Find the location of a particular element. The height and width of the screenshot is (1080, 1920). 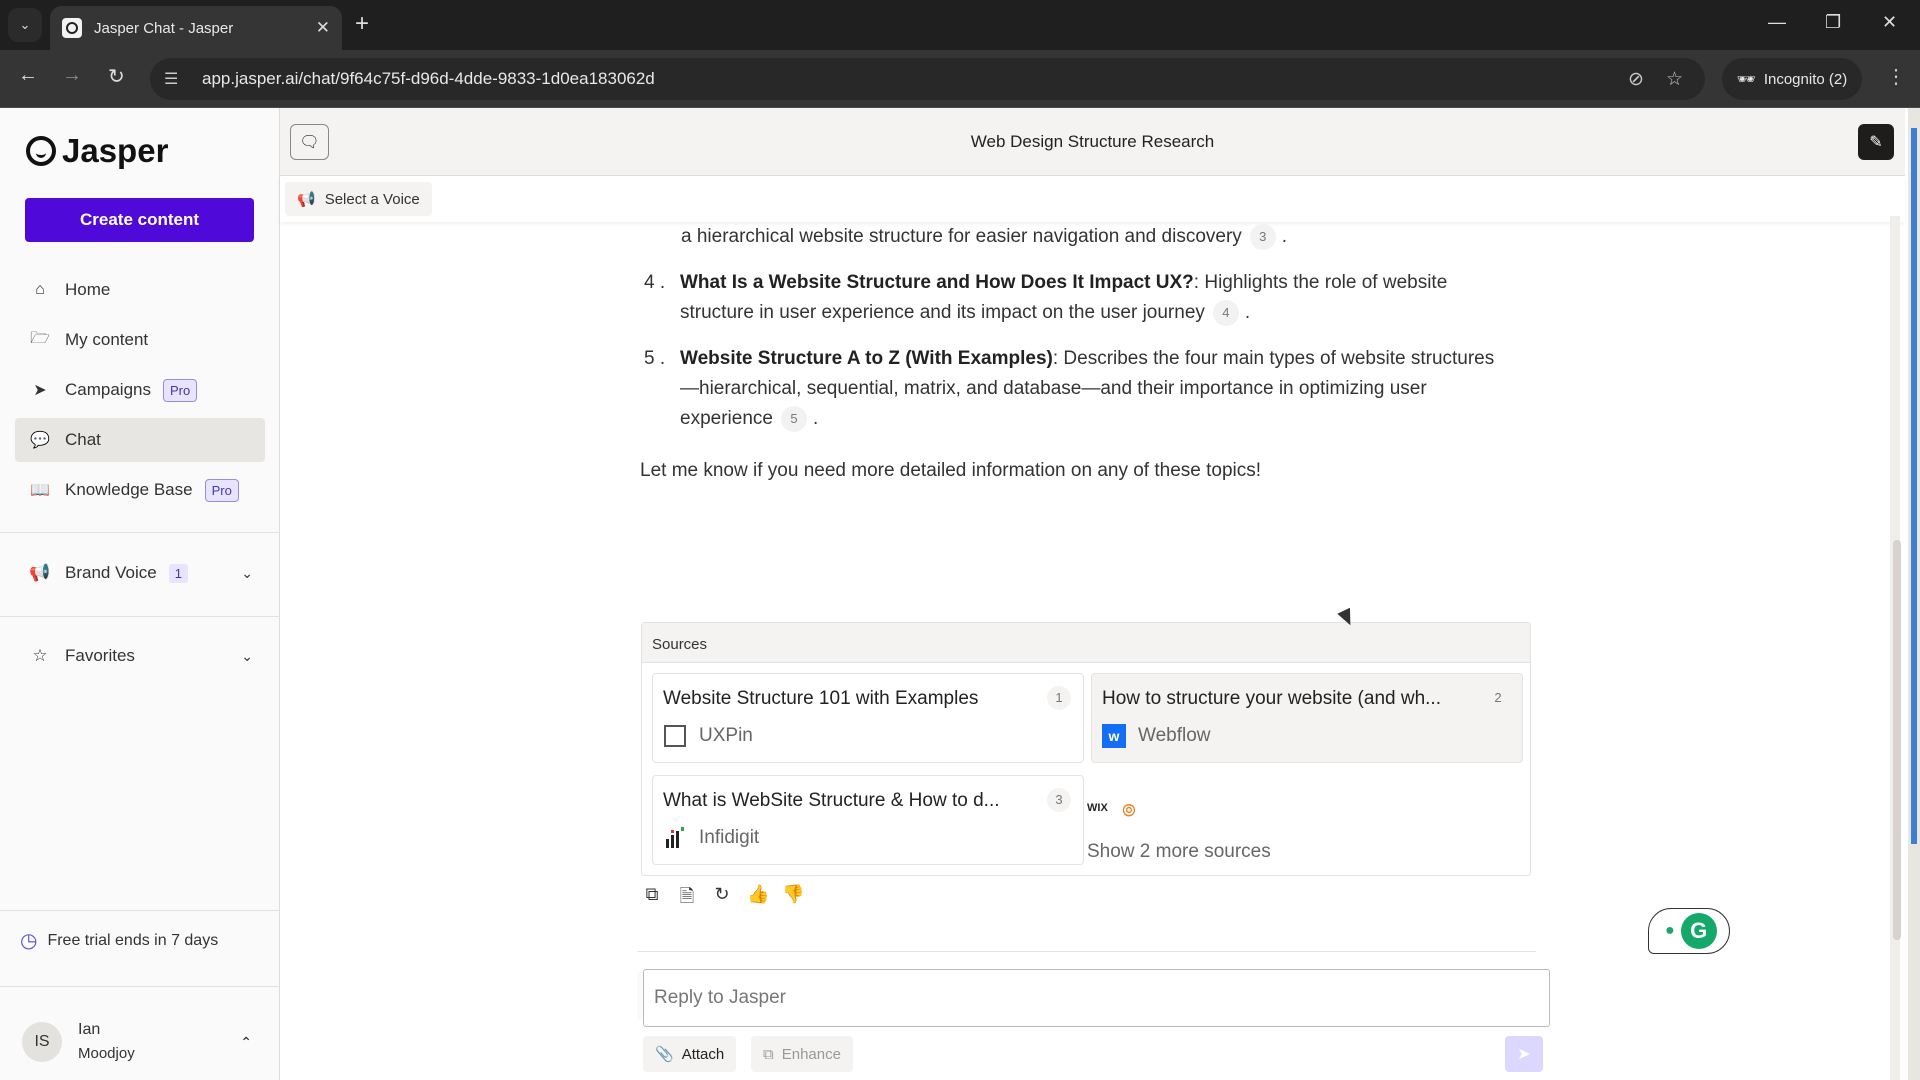

brand-voice-section: 📢 Brand Voice 1 ⌄ is located at coordinates (140, 573).